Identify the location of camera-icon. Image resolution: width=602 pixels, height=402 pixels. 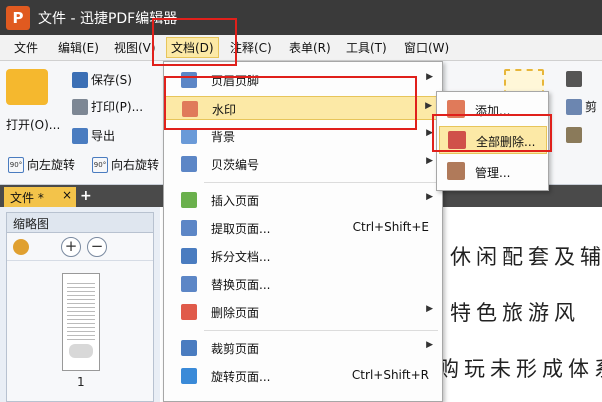
(574, 79).